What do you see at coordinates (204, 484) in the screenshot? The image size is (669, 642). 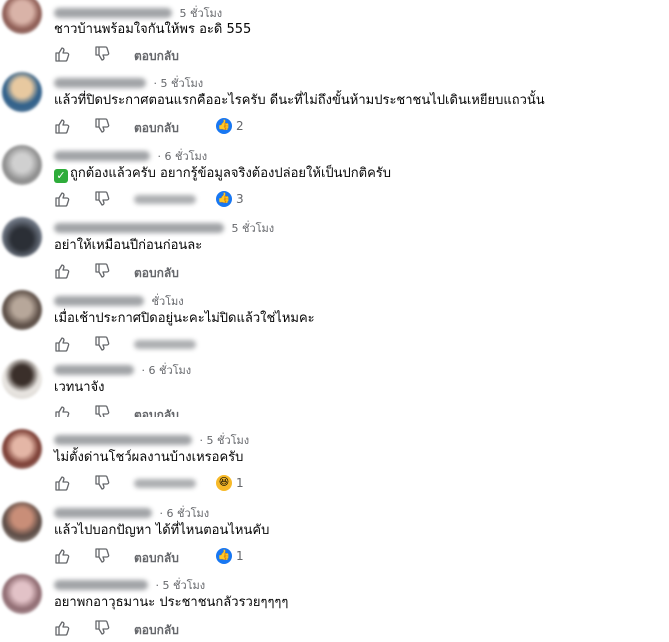 I see `comment-actions: 😆 1` at bounding box center [204, 484].